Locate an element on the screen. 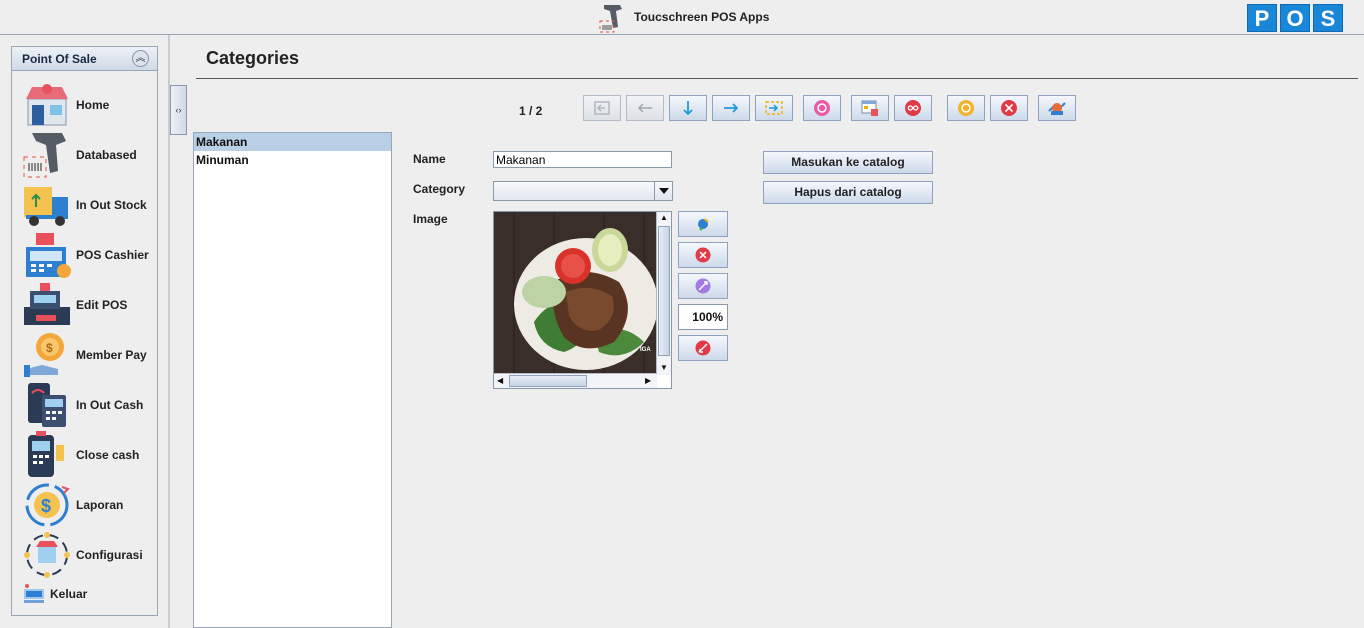 Image resolution: width=1364 pixels, height=628 pixels. image-viewer: IGA ▲ ▼ ◀ ▶ is located at coordinates (582, 300).